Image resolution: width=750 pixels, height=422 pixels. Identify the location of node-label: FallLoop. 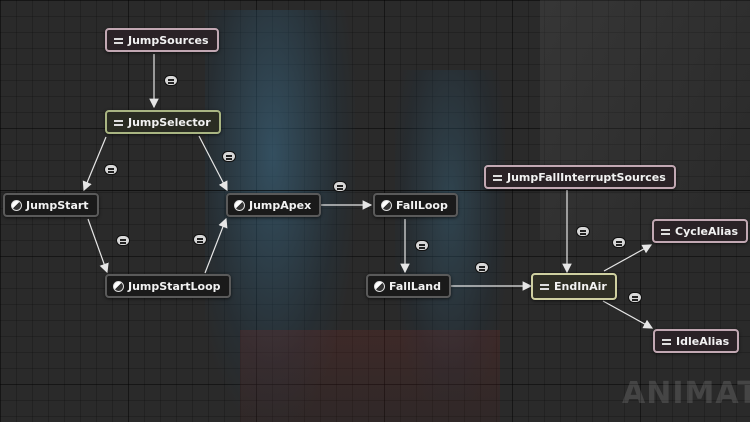
(422, 205).